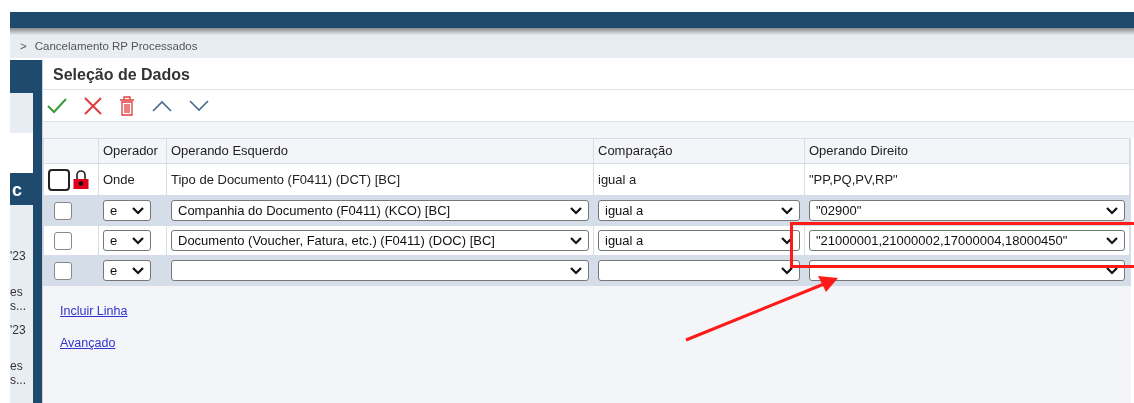  What do you see at coordinates (119, 179) in the screenshot?
I see `table-cell-text: Onde` at bounding box center [119, 179].